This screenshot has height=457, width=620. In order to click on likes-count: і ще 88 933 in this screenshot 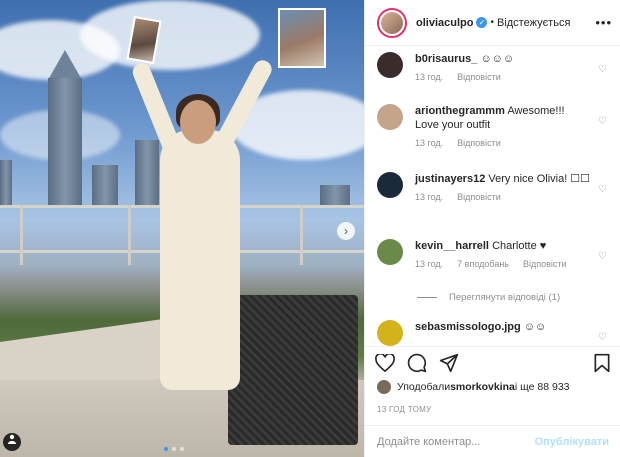, I will do `click(542, 387)`.